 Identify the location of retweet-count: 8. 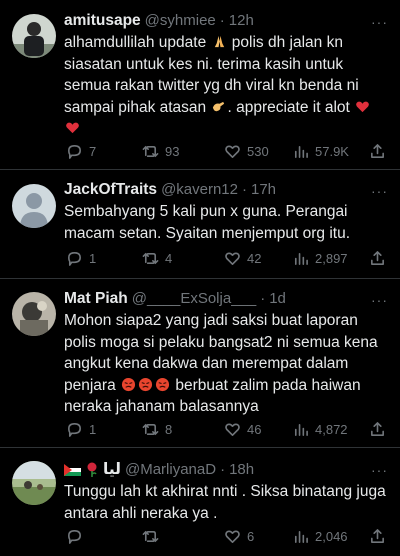
(169, 429).